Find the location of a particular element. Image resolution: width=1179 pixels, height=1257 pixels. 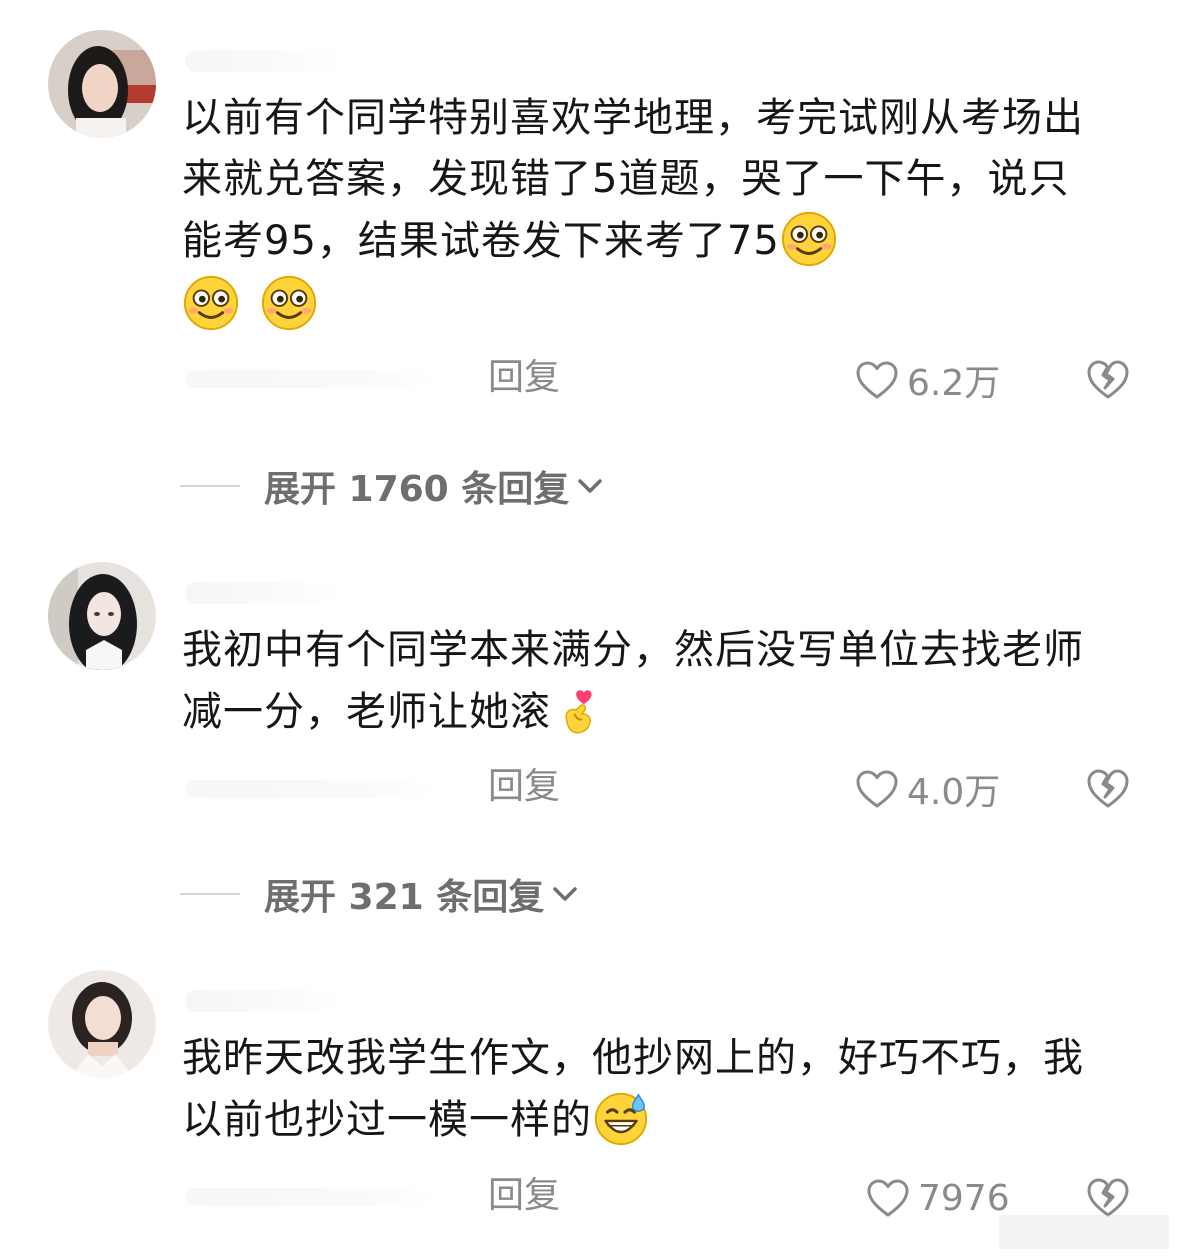

watermark is located at coordinates (1084, 1232).